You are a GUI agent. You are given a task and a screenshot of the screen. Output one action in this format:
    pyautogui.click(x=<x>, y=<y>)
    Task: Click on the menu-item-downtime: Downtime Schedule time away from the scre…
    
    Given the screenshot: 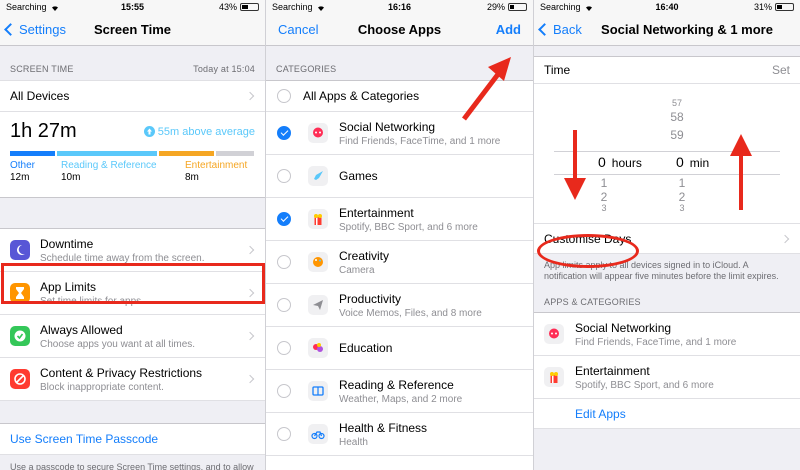 What is the action you would take?
    pyautogui.click(x=132, y=250)
    